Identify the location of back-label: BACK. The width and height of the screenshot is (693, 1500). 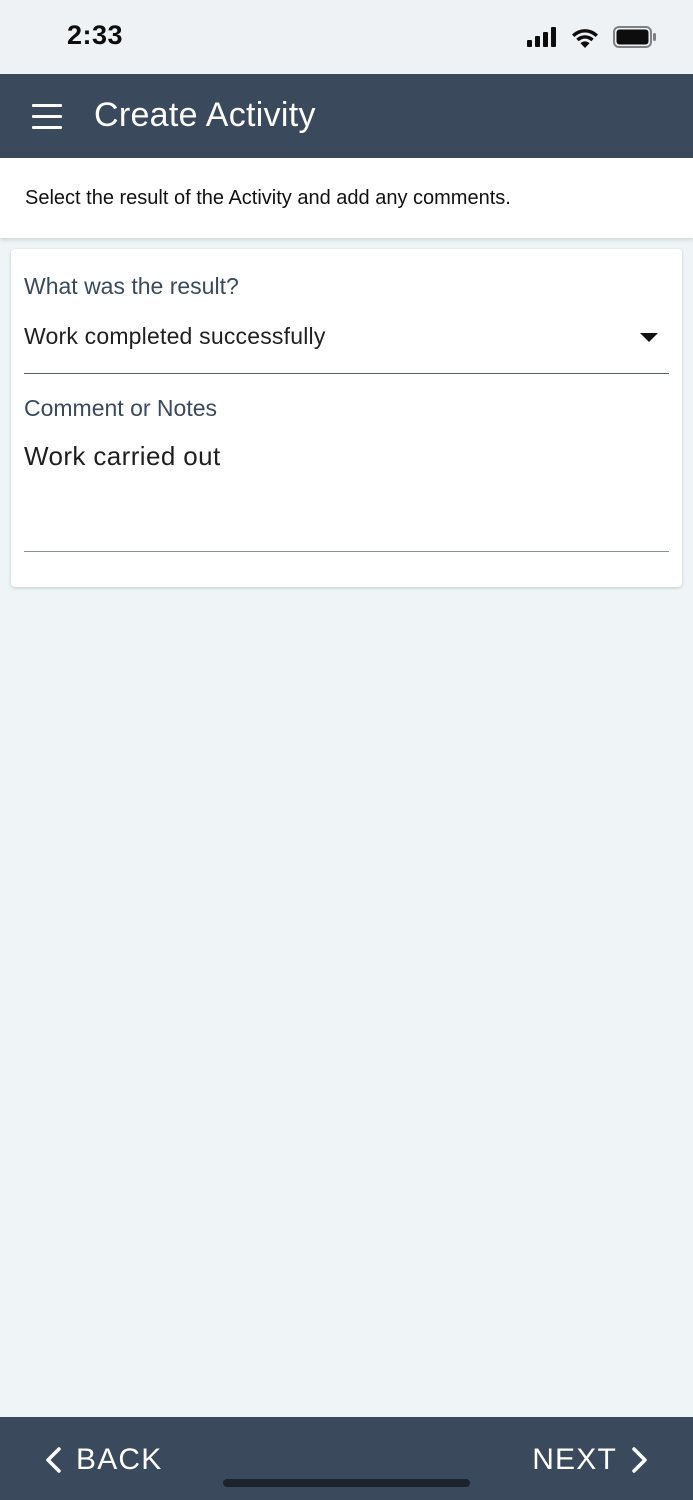
(119, 1459).